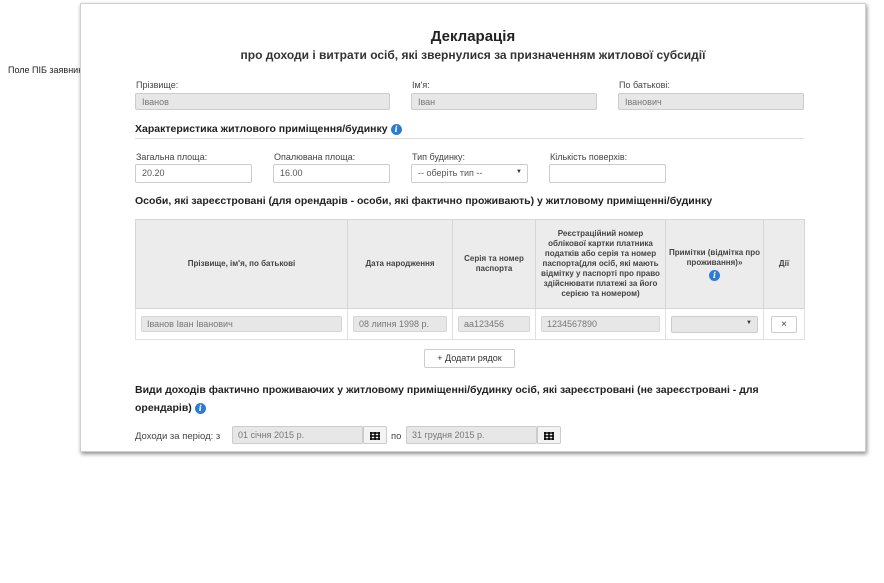 The width and height of the screenshot is (884, 583). What do you see at coordinates (262, 101) in the screenshot?
I see `surname-field: Іванов` at bounding box center [262, 101].